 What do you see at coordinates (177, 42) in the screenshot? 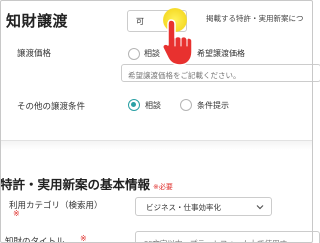
I see `pointing-hand-icon` at bounding box center [177, 42].